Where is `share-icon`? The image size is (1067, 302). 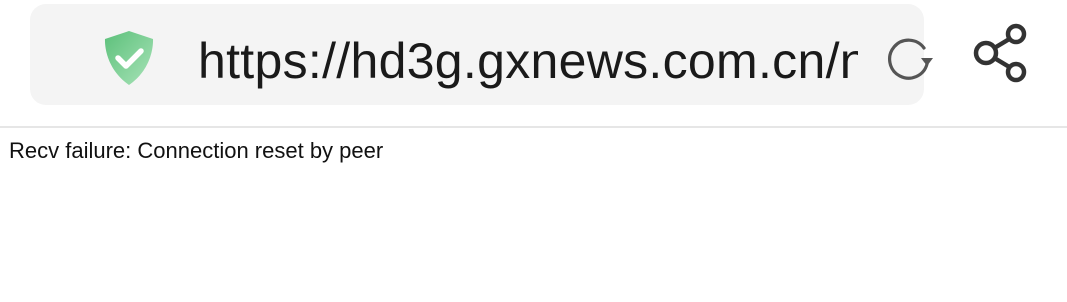 share-icon is located at coordinates (1001, 53).